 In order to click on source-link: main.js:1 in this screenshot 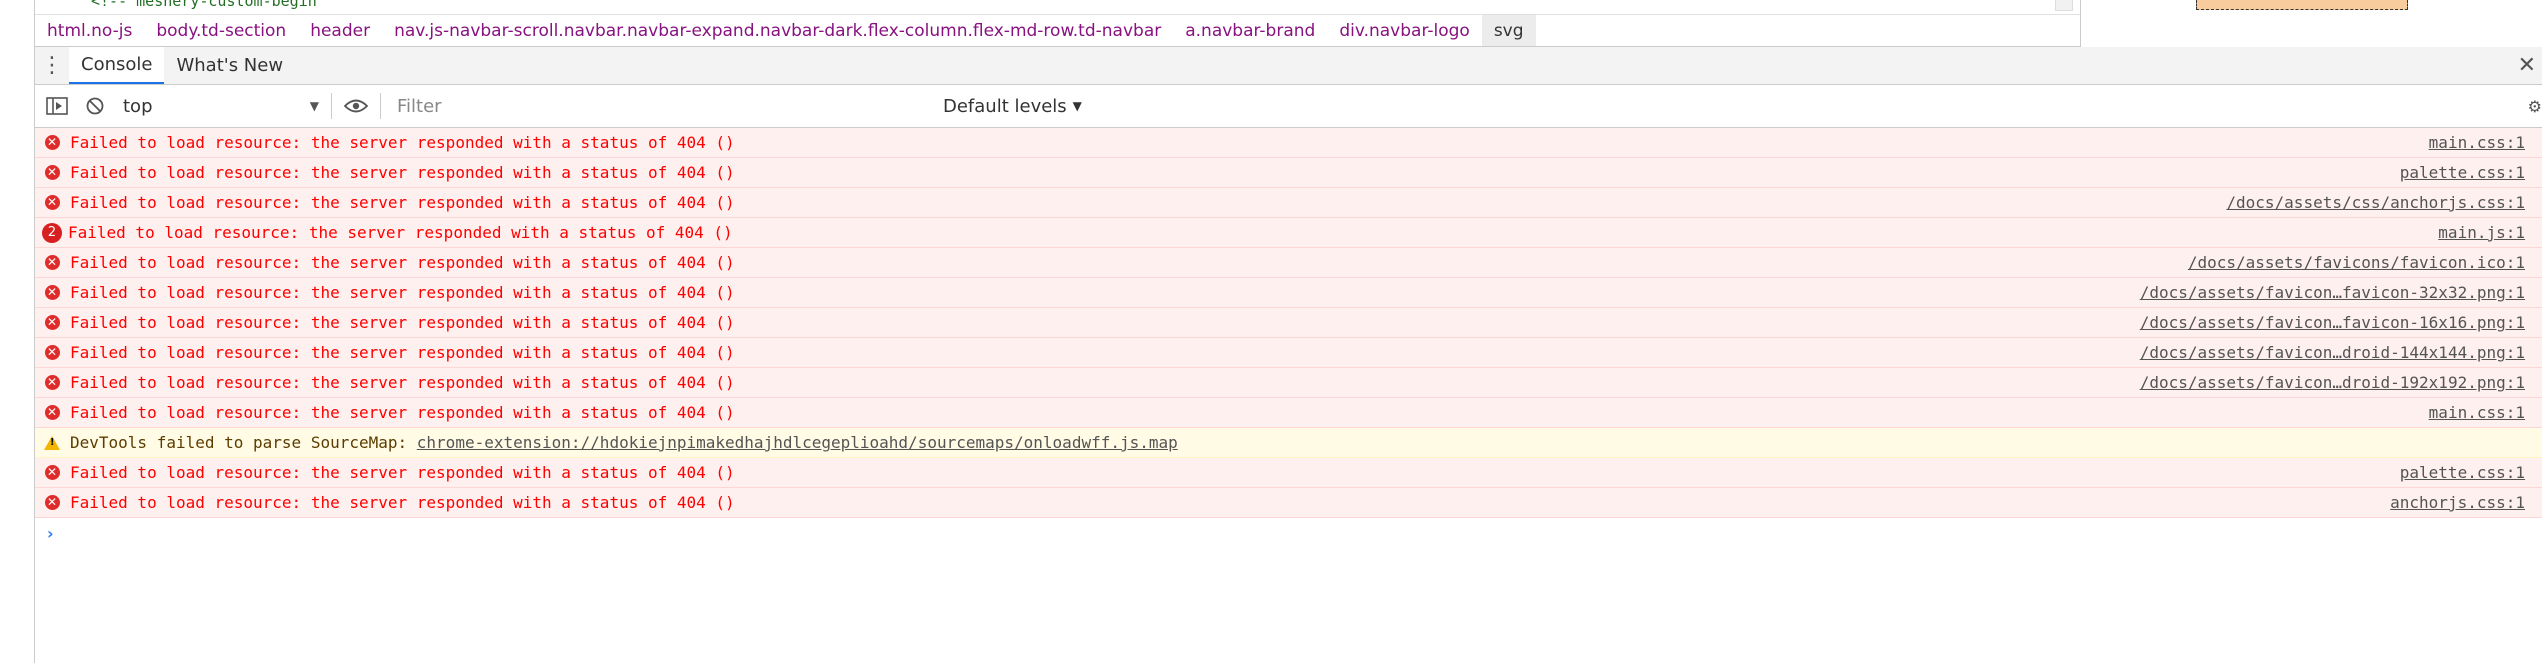, I will do `click(2481, 232)`.